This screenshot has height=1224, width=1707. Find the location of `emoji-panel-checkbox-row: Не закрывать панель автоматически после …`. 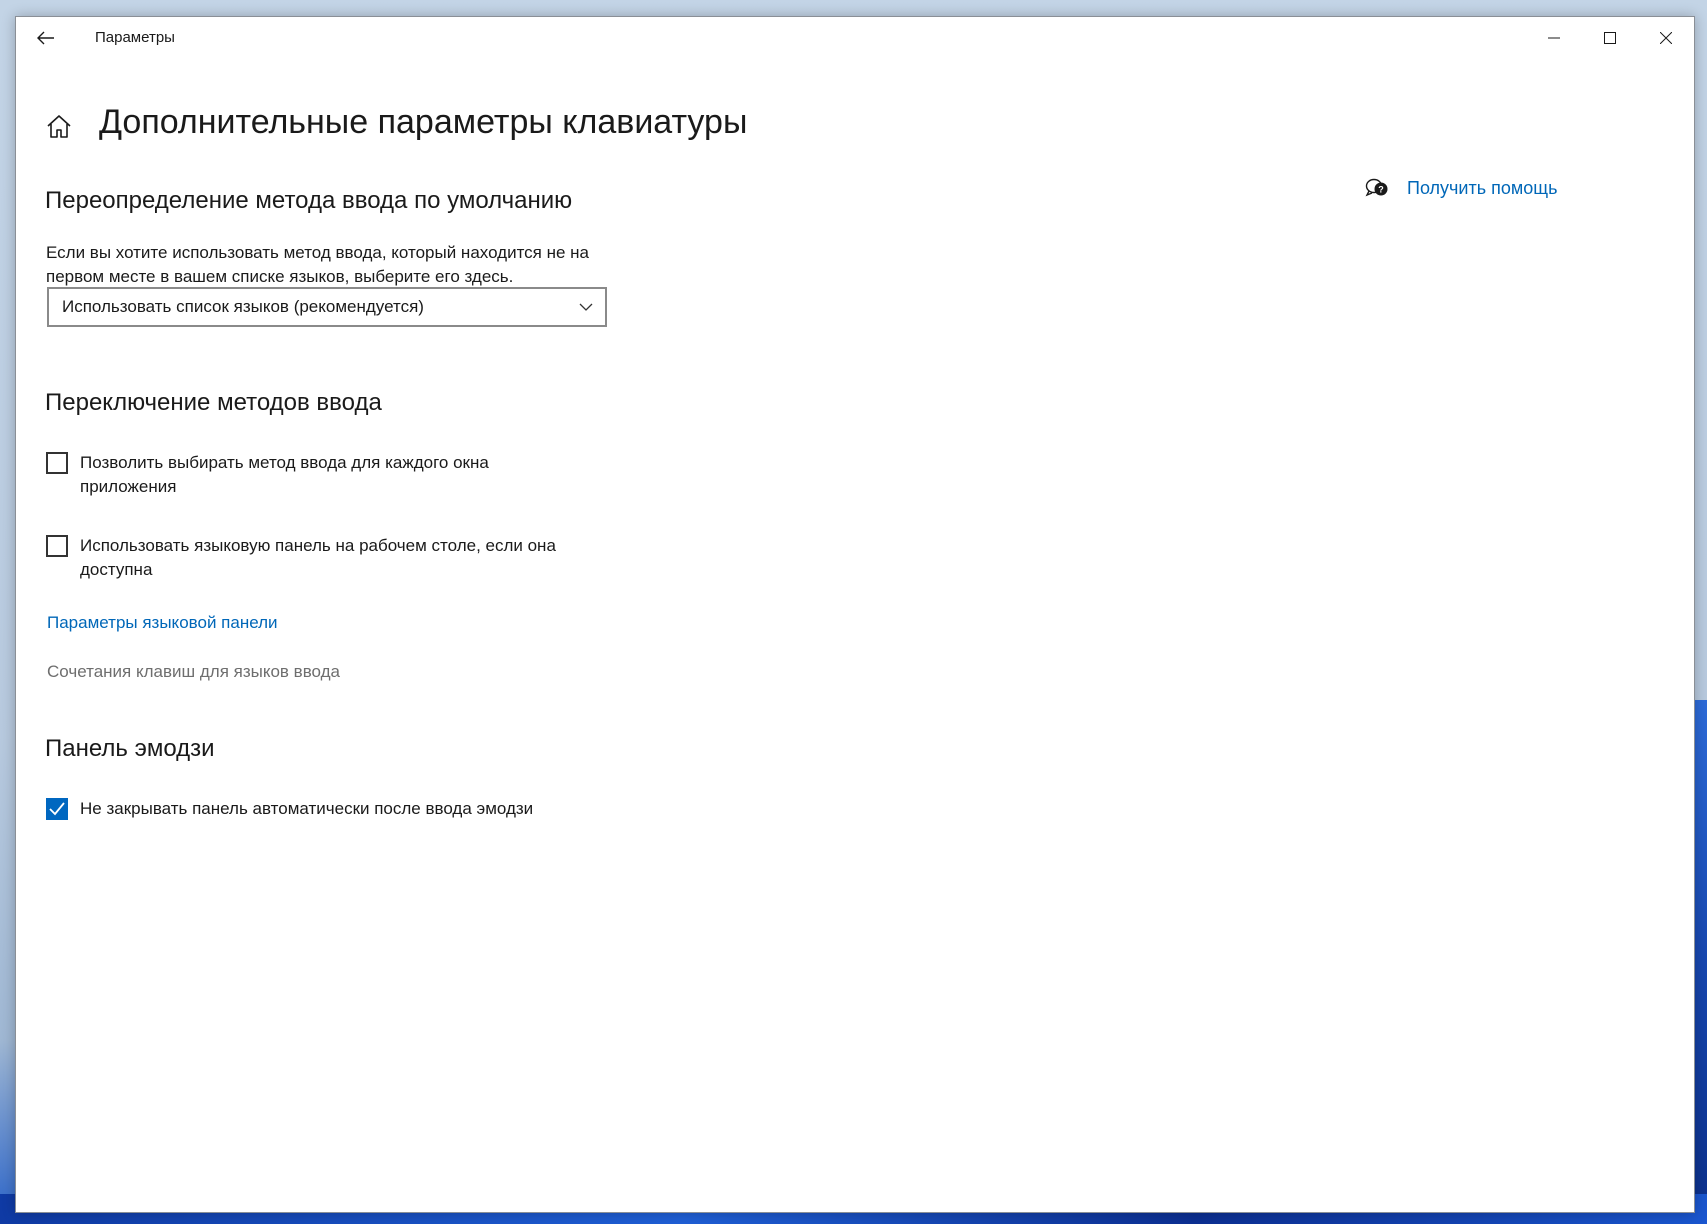

emoji-panel-checkbox-row: Не закрывать панель автоматически после … is located at coordinates (313, 809).